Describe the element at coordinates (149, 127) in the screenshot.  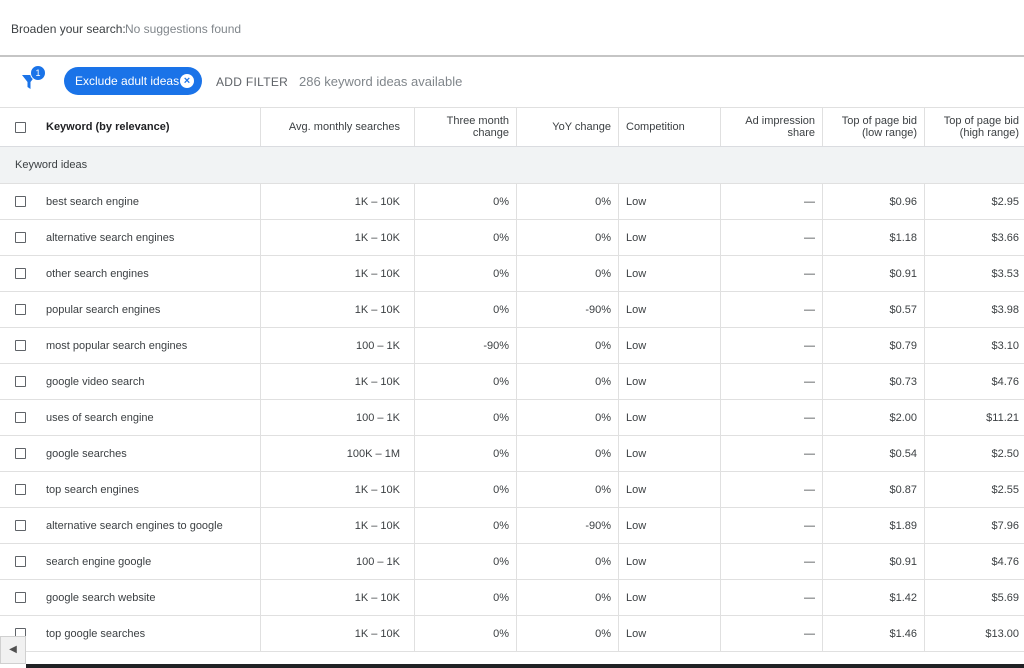
I see `col-keyword: Keyword (by relevance)` at that location.